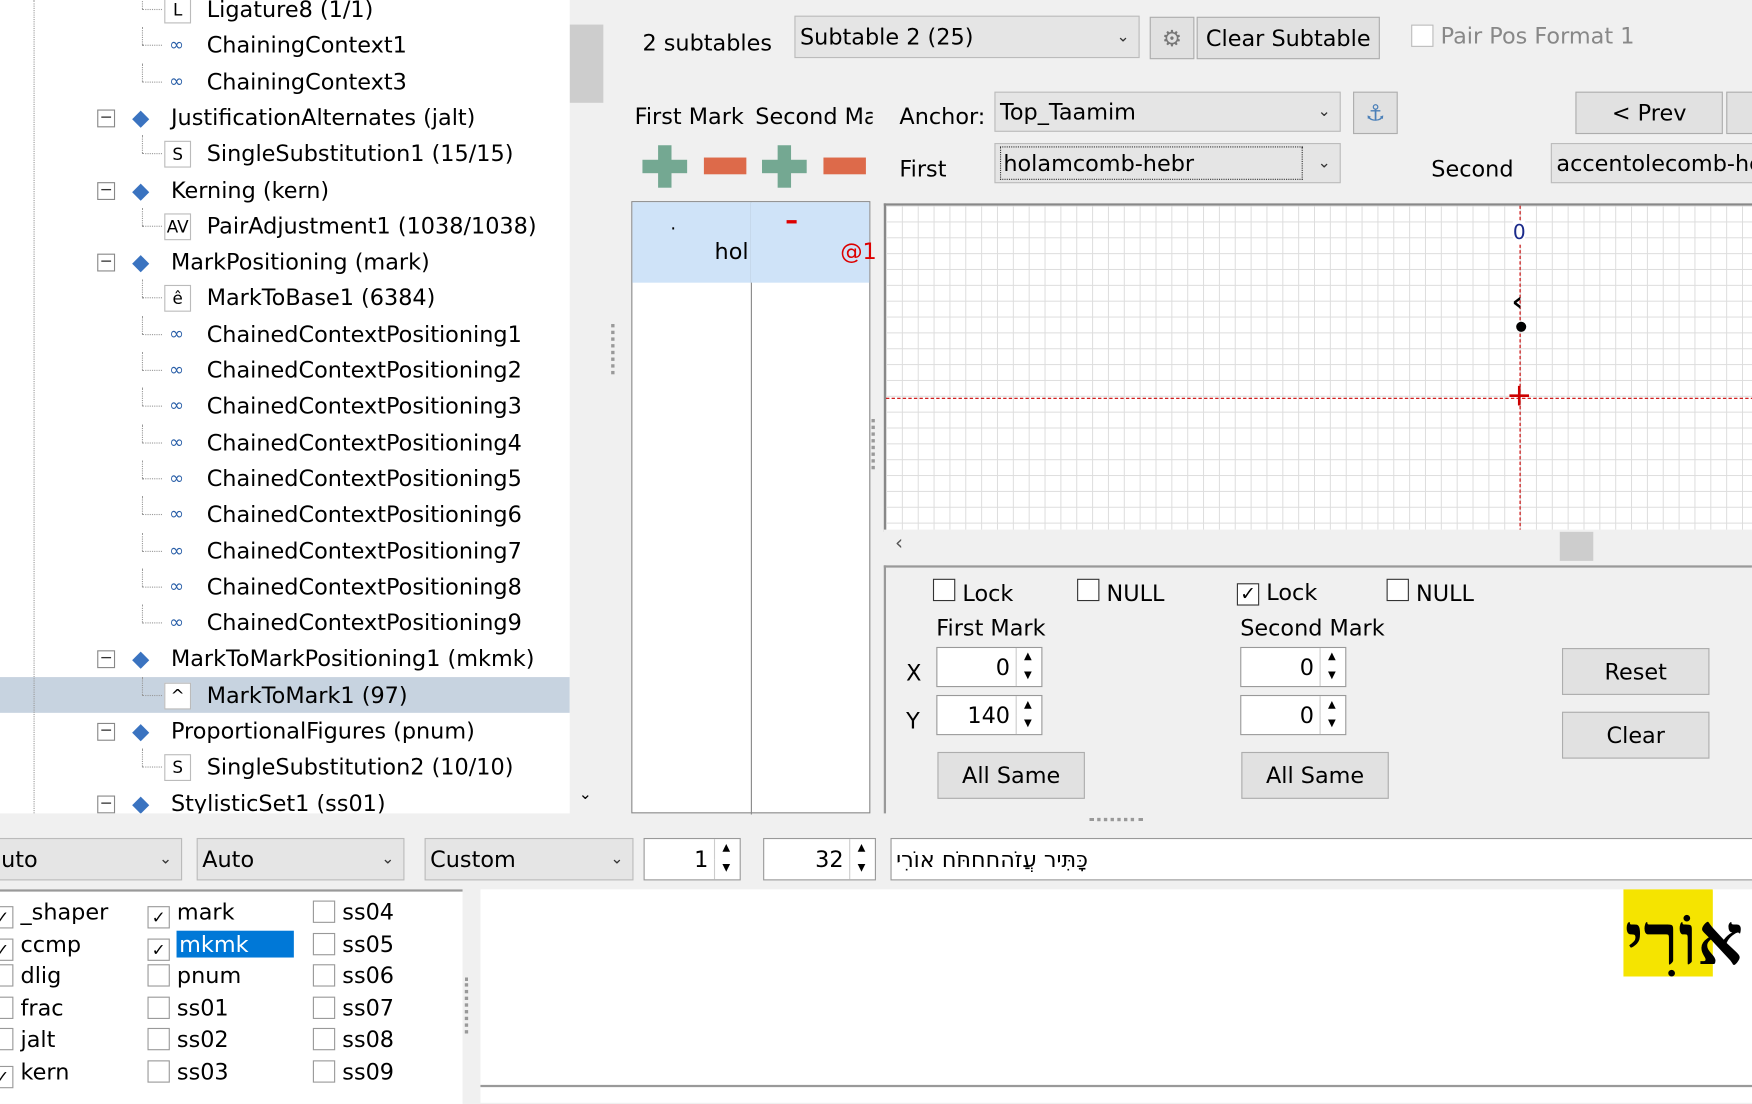 Image resolution: width=1752 pixels, height=1104 pixels. Describe the element at coordinates (1315, 775) in the screenshot. I see `second-all-same-button: All Same` at that location.